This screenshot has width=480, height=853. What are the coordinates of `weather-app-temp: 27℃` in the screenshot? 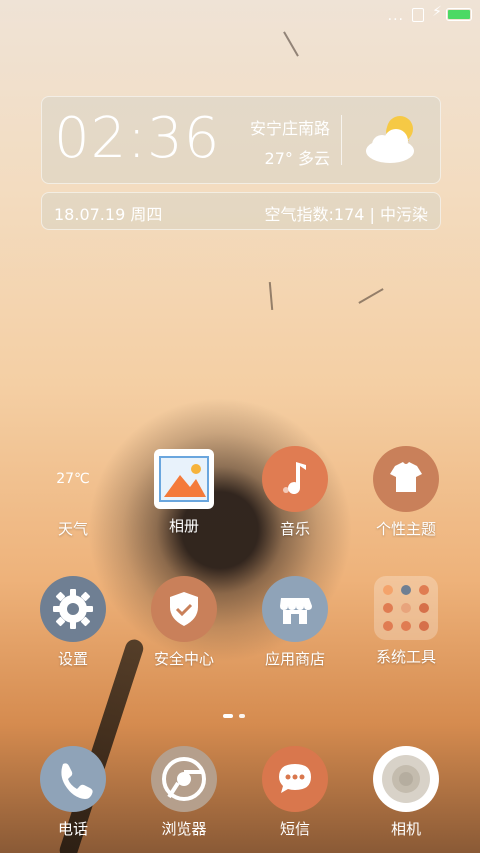 It's located at (73, 479).